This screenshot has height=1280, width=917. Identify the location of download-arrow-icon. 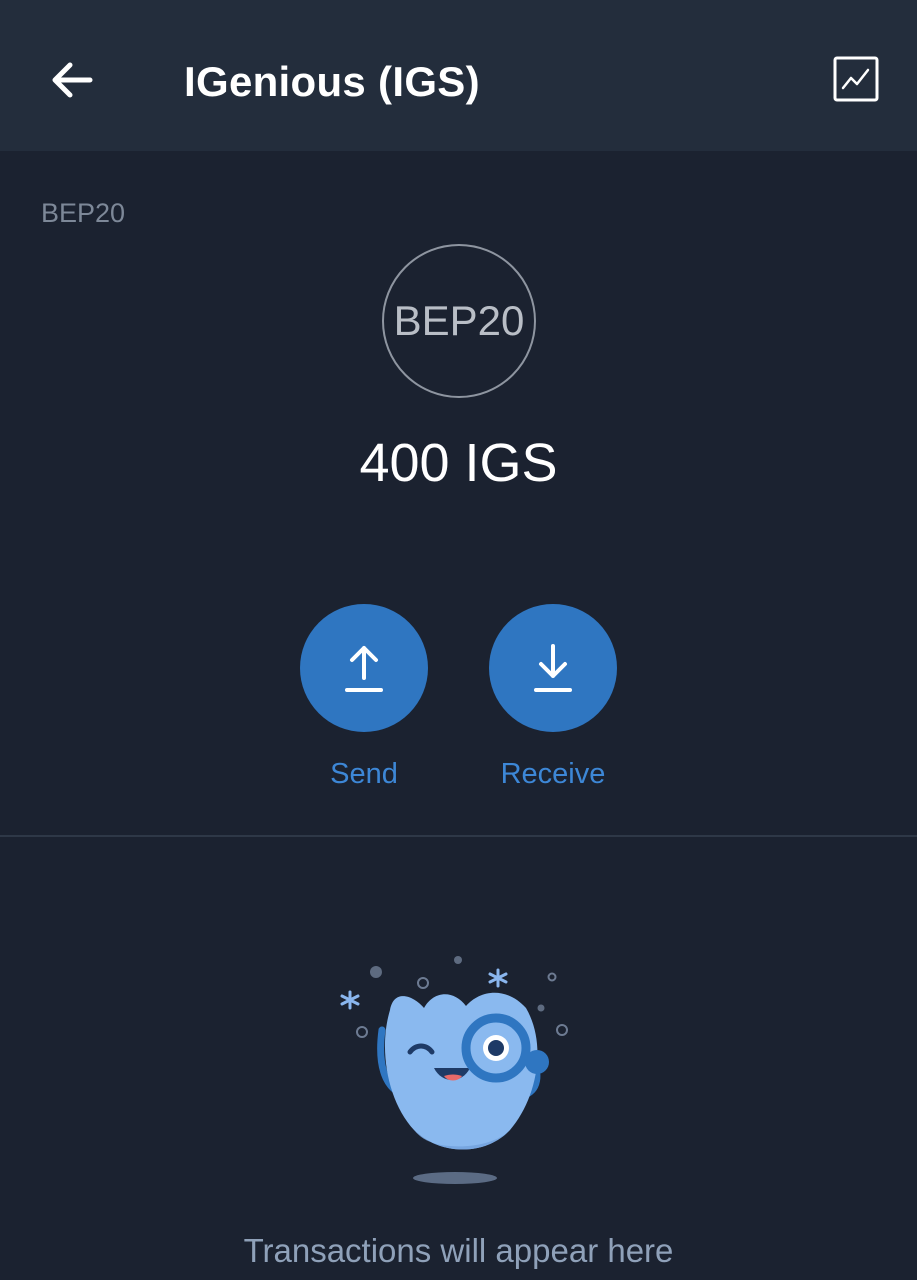
(553, 668).